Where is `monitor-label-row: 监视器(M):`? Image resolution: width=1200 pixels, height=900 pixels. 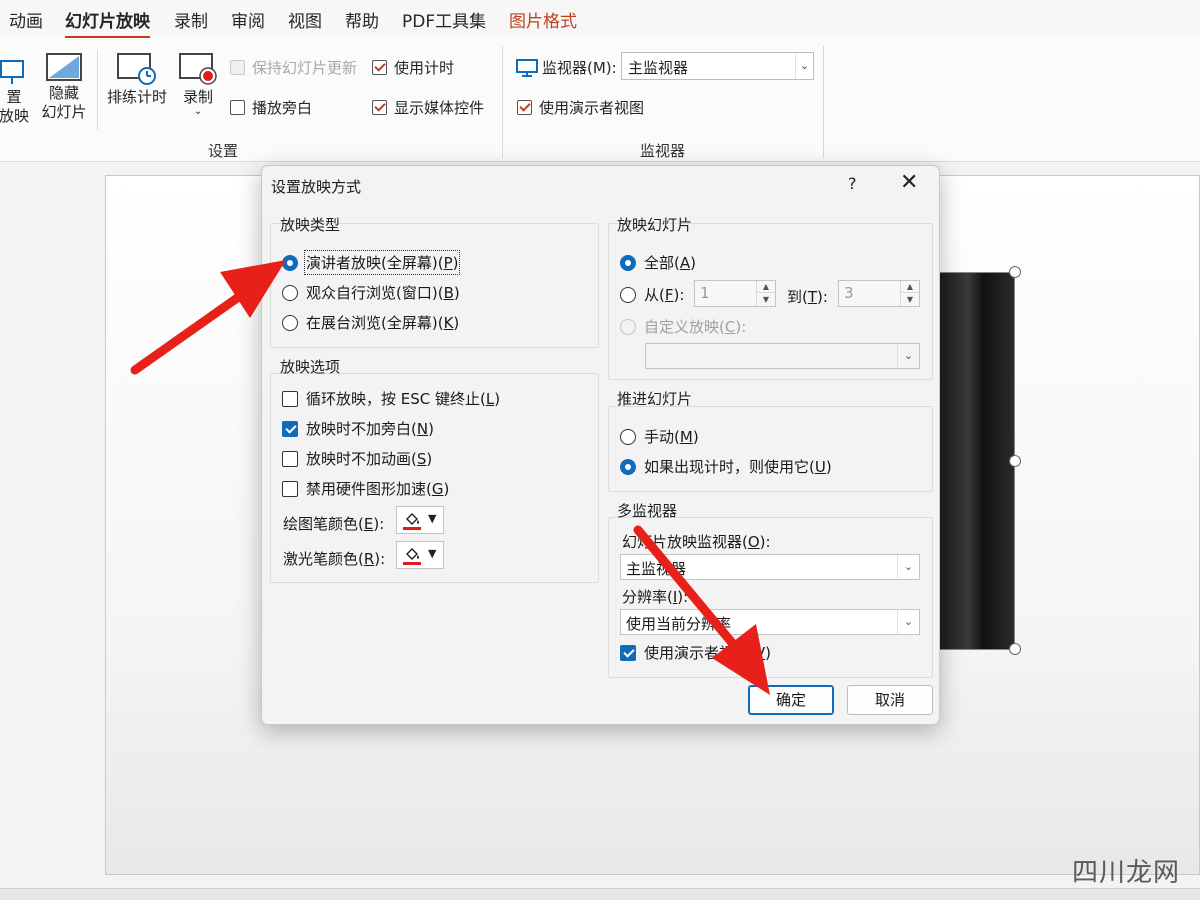
monitor-label-row: 监视器(M): is located at coordinates (566, 67).